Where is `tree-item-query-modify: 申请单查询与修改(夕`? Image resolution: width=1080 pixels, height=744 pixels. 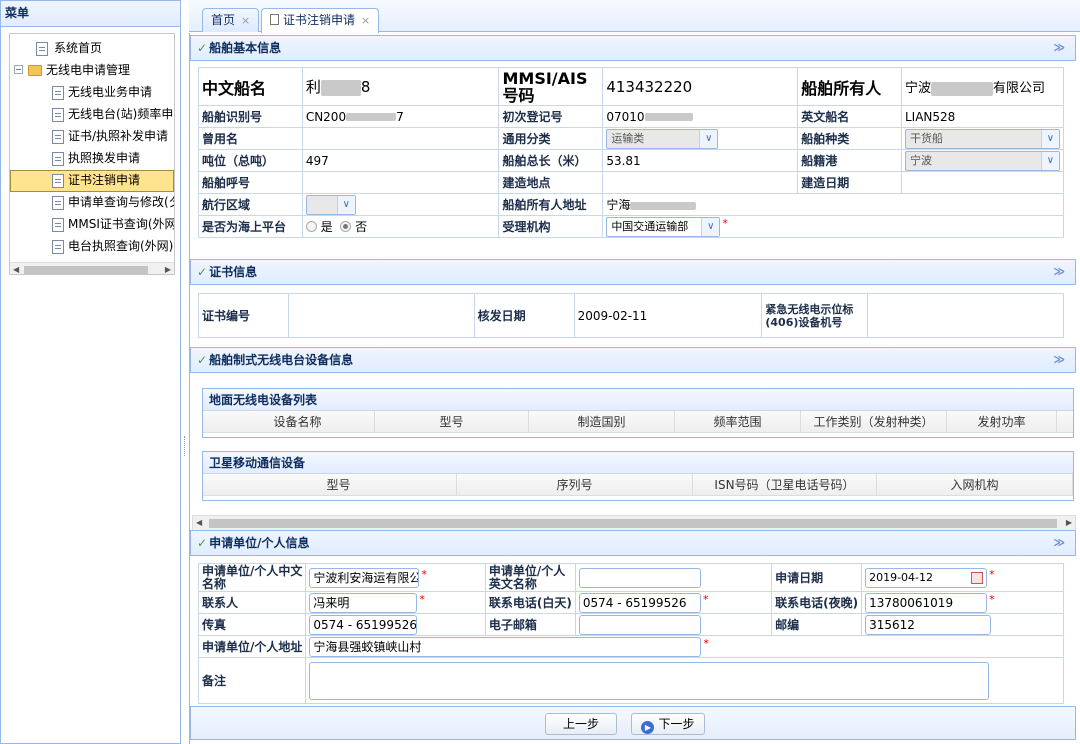 tree-item-query-modify: 申请单查询与修改(夕 is located at coordinates (92, 203).